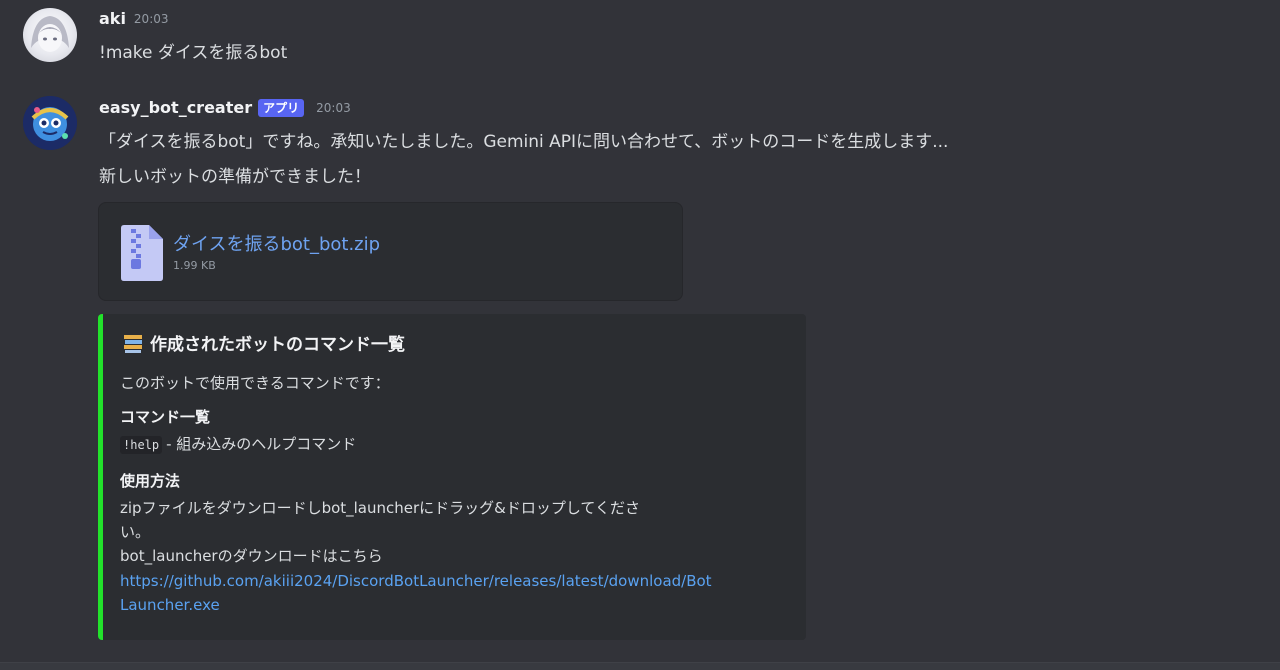 This screenshot has height=670, width=1280. I want to click on embed-description: このボットで使用できるコマンドです：, so click(255, 383).